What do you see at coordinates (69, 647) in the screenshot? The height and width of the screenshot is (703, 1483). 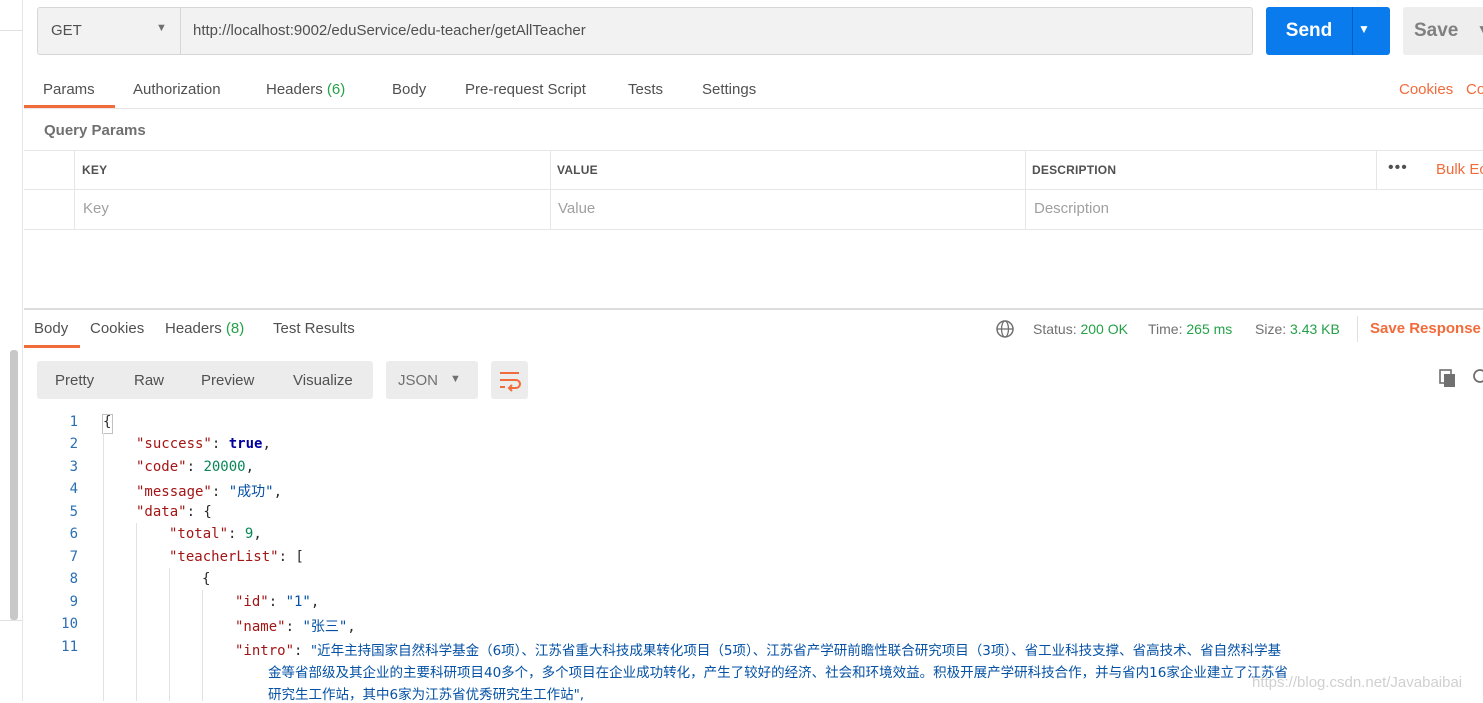 I see `line-number: 11` at bounding box center [69, 647].